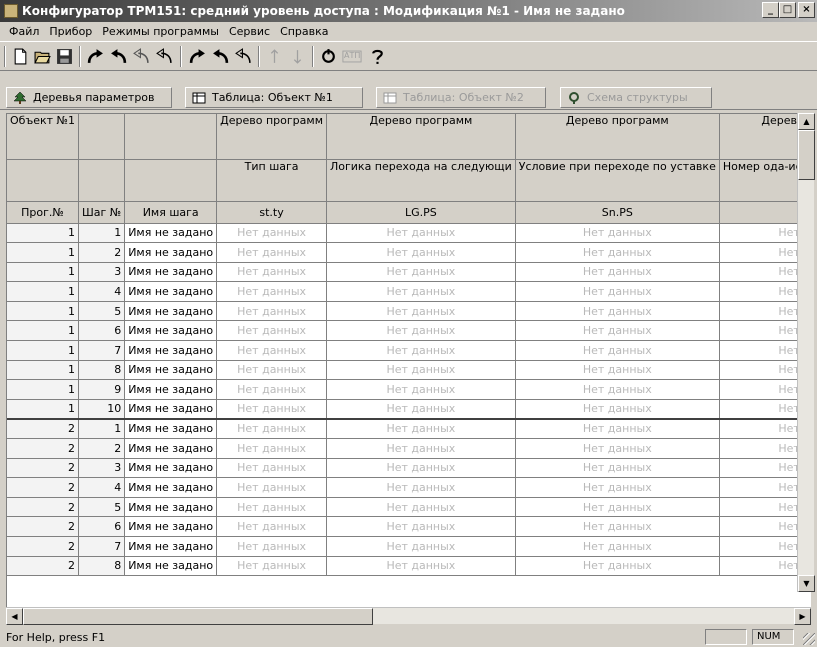 This screenshot has width=817, height=647. I want to click on column-title-header: Условие при переходе по уставке, so click(617, 180).